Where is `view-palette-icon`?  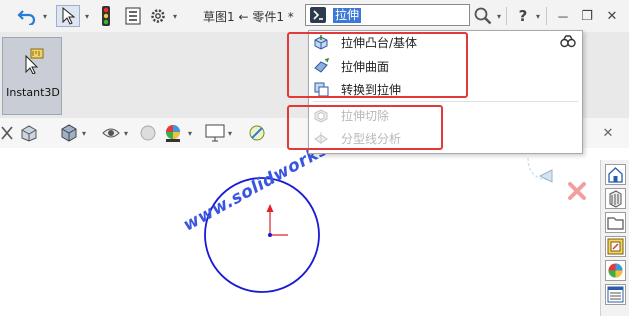 view-palette-icon is located at coordinates (615, 246).